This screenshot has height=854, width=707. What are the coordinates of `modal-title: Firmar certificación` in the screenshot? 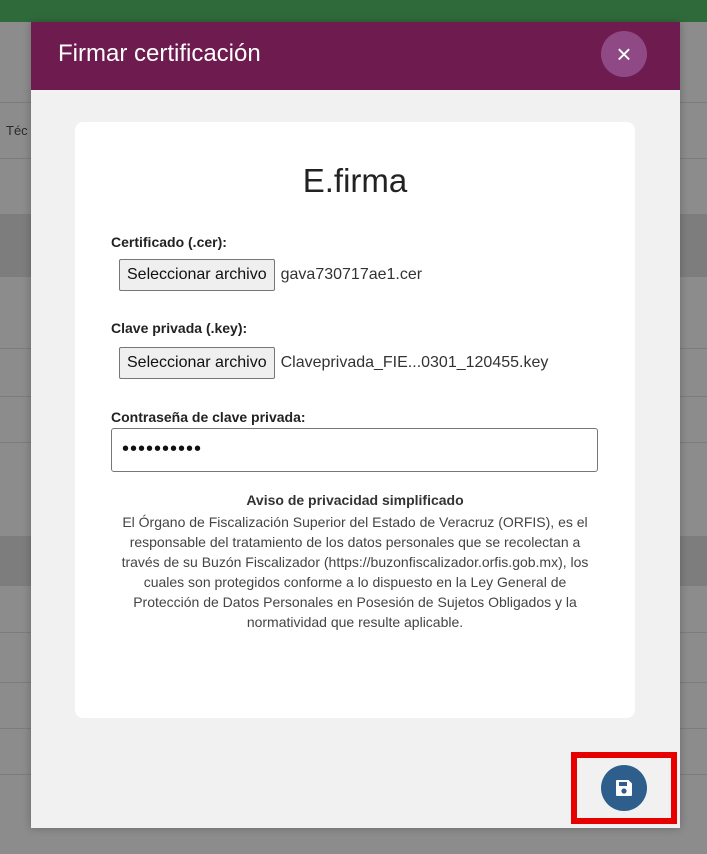 It's located at (159, 53).